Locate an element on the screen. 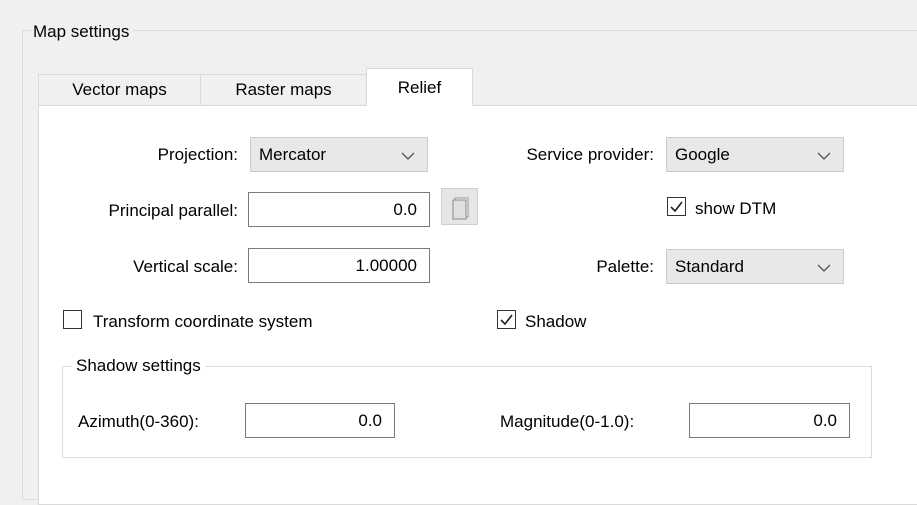 This screenshot has width=917, height=505. principal-parallel-label: Principal parallel: is located at coordinates (173, 210).